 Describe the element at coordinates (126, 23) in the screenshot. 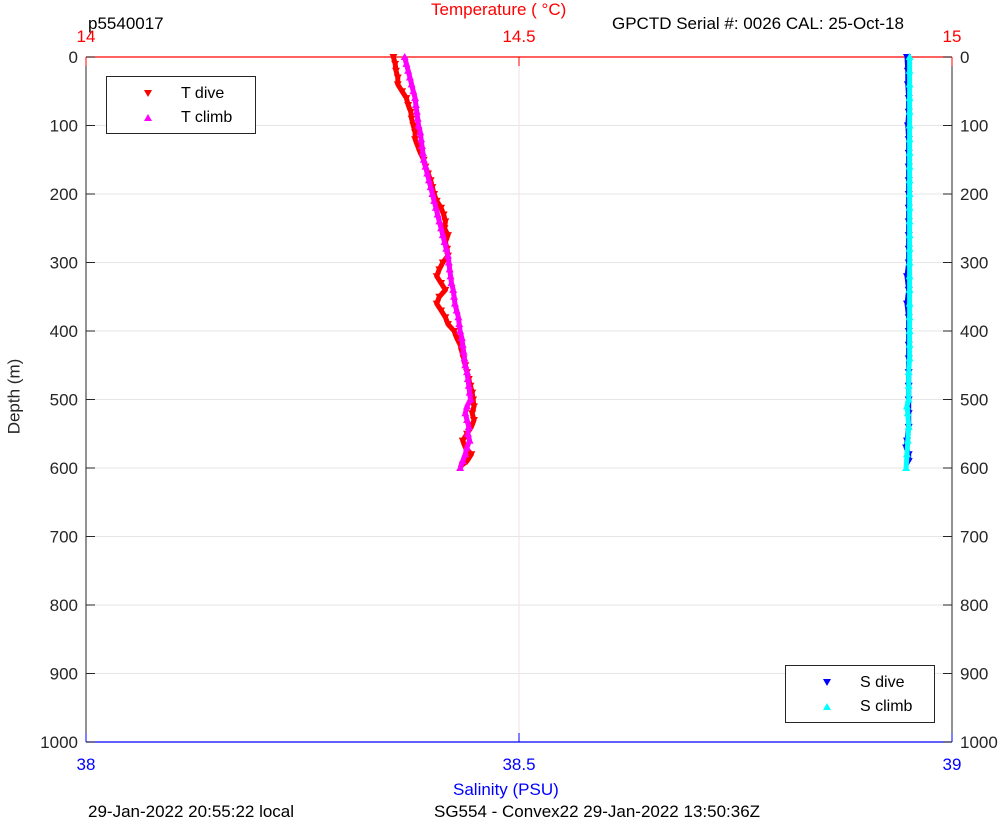

I see `profile-id: p5540017` at that location.